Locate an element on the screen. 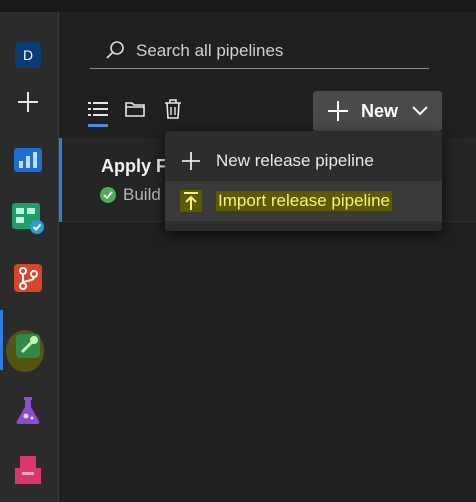 This screenshot has width=476, height=502. overview-icon is located at coordinates (28, 160).